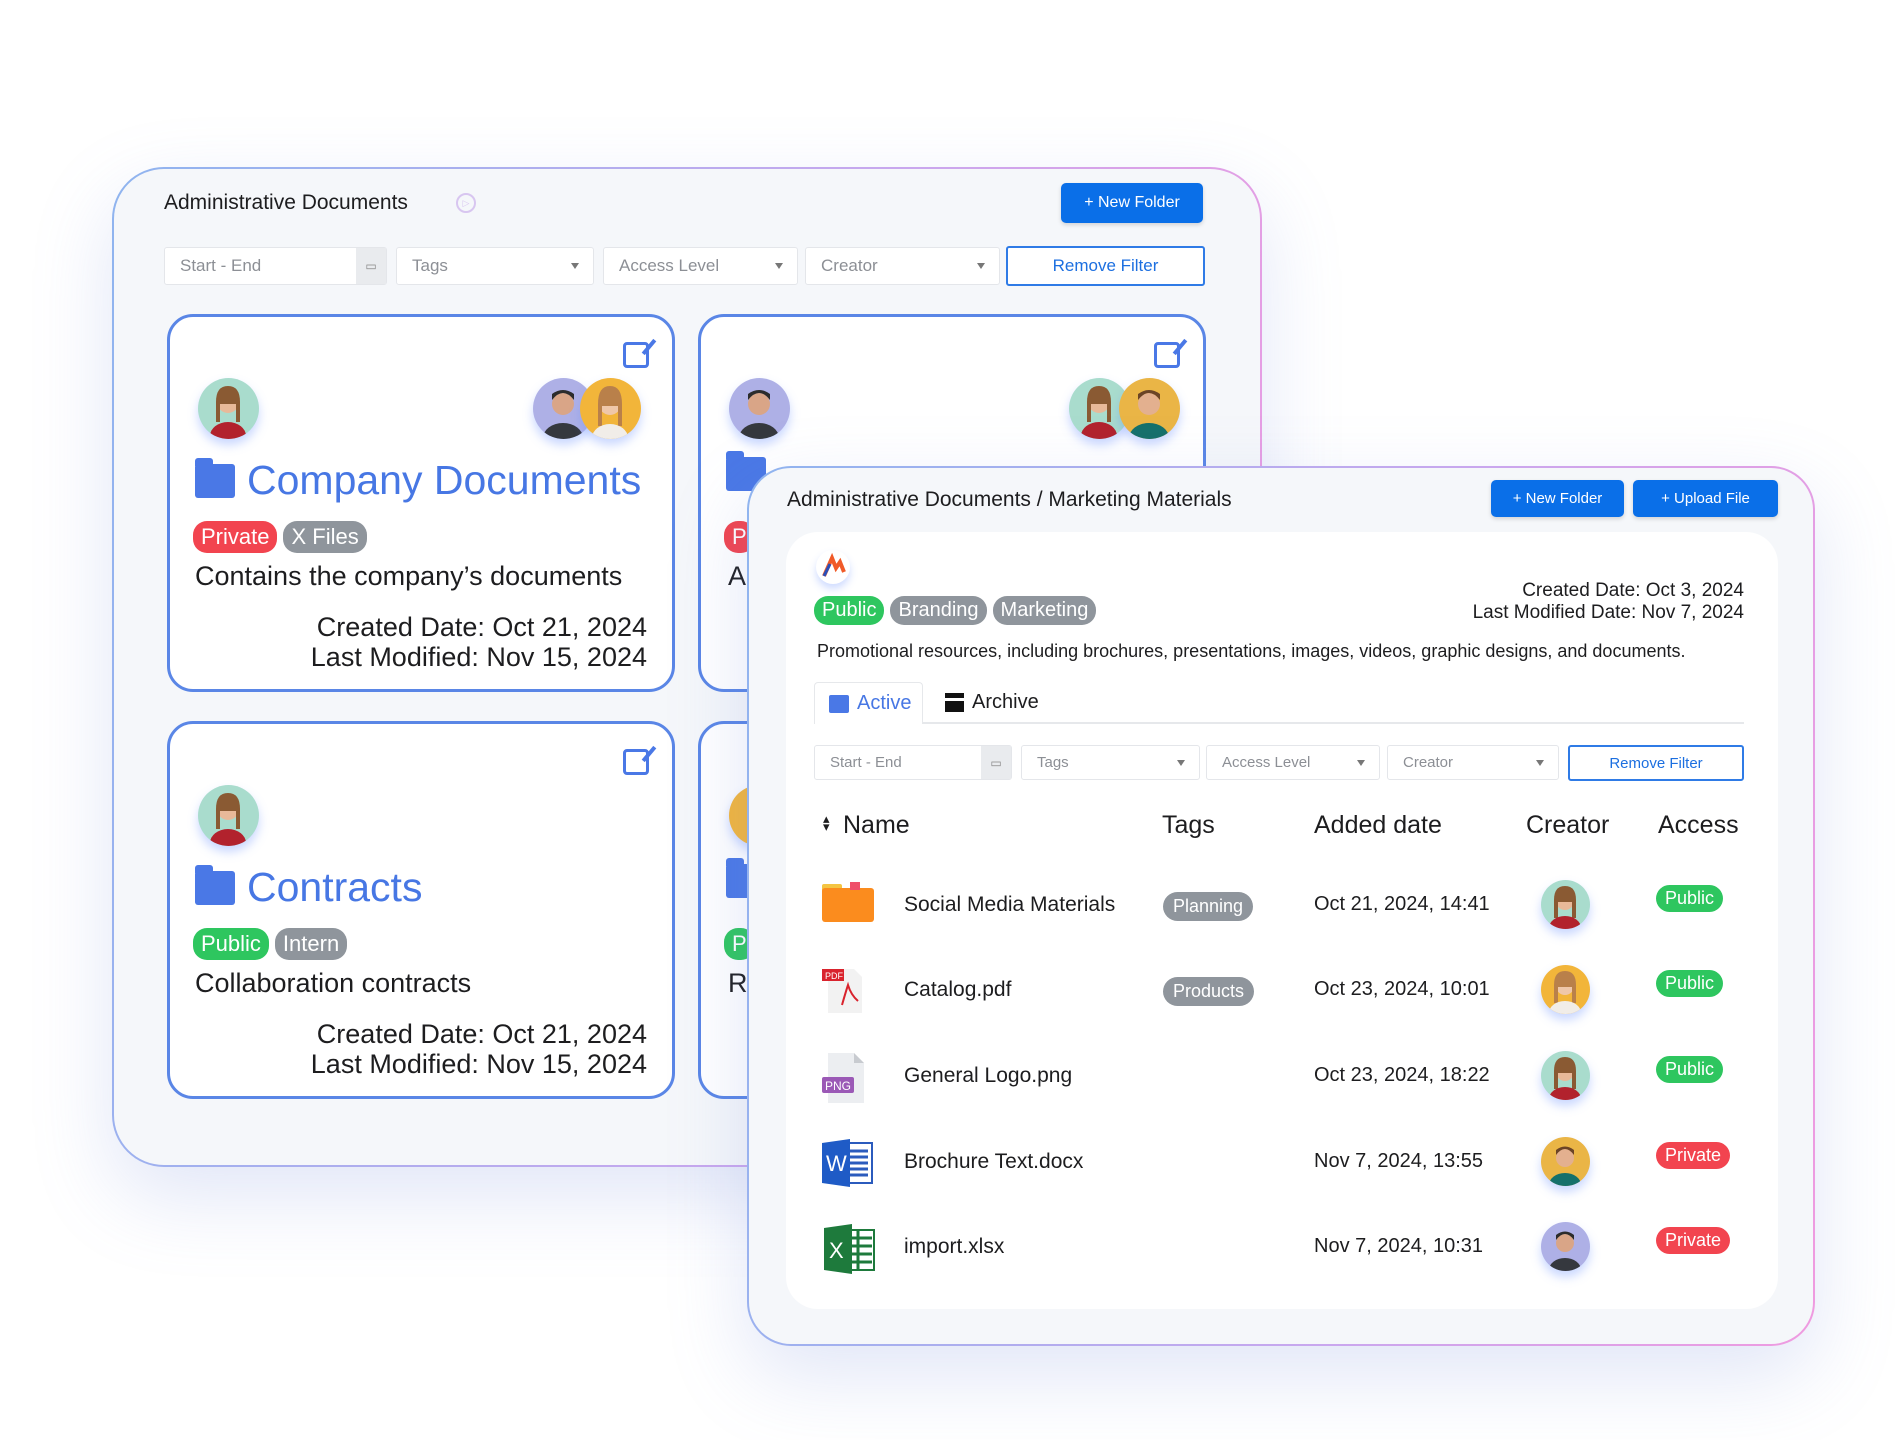 This screenshot has height=1440, width=1900. What do you see at coordinates (1378, 825) in the screenshot?
I see `column-header-added-date: Added date` at bounding box center [1378, 825].